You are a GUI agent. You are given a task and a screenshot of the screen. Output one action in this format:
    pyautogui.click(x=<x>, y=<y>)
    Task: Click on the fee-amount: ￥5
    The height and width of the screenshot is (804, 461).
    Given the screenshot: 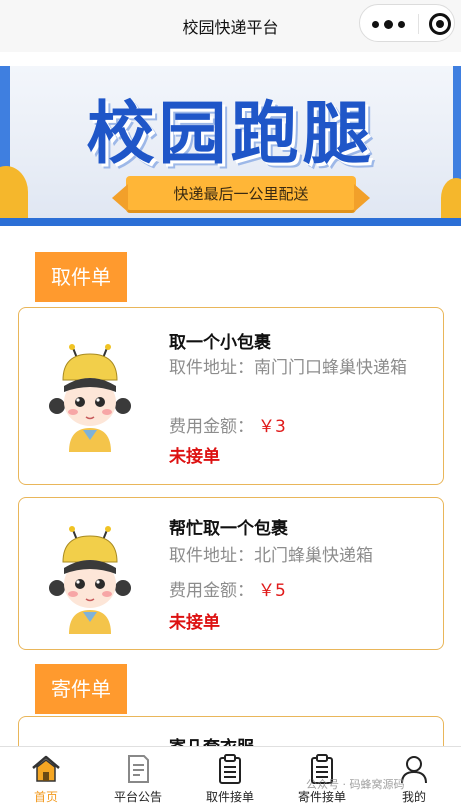 What is the action you would take?
    pyautogui.click(x=272, y=591)
    